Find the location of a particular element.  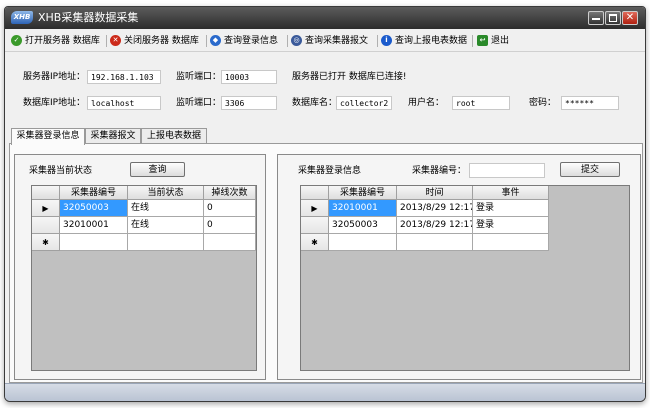

password-label: 密码： is located at coordinates (543, 103).